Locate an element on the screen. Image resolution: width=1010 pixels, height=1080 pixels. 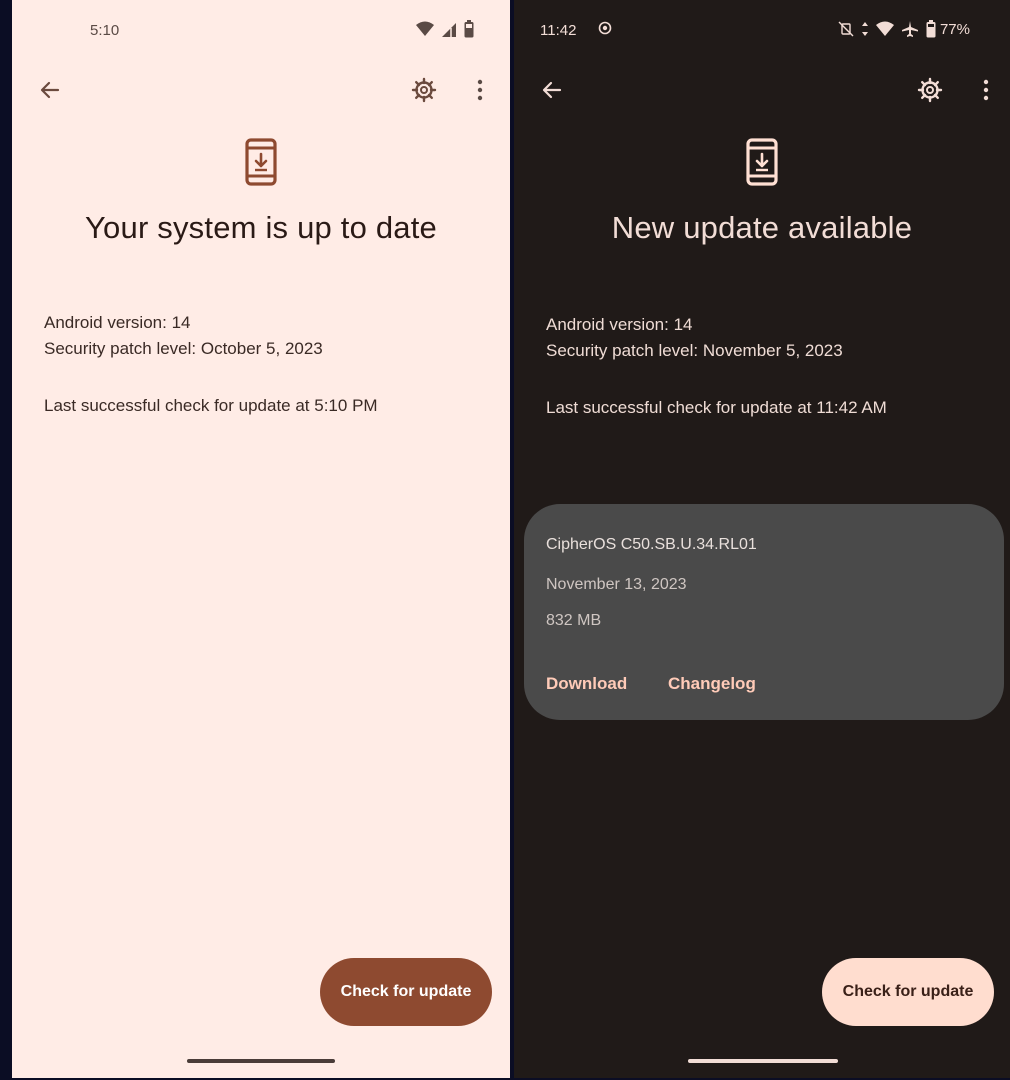
update-date: November 13, 2023 is located at coordinates (616, 584).